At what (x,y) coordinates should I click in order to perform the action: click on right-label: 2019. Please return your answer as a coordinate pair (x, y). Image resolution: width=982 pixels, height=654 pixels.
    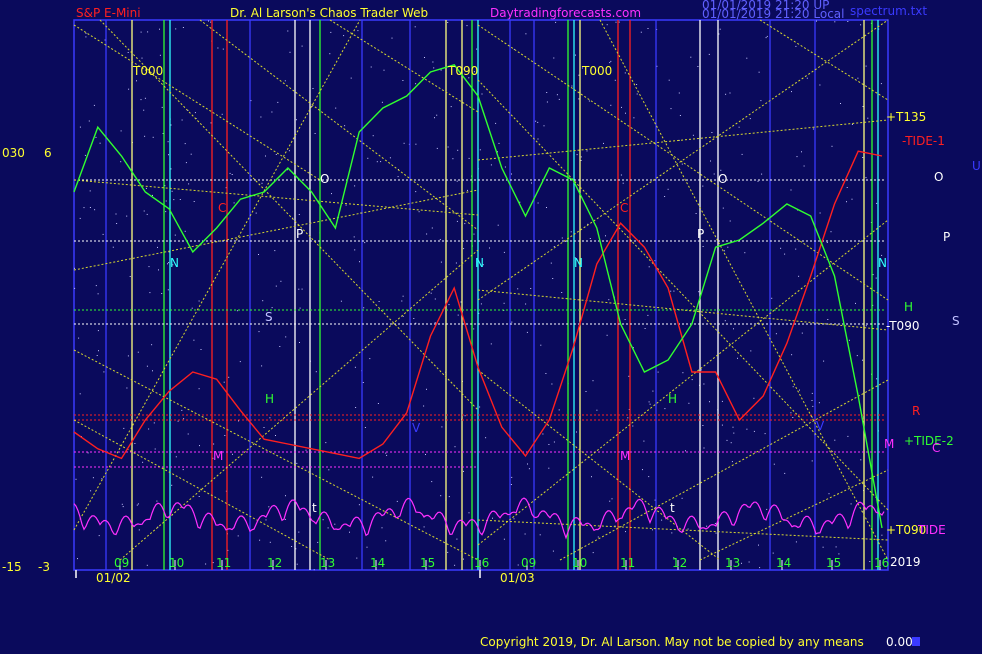
    Looking at the image, I should click on (905, 562).